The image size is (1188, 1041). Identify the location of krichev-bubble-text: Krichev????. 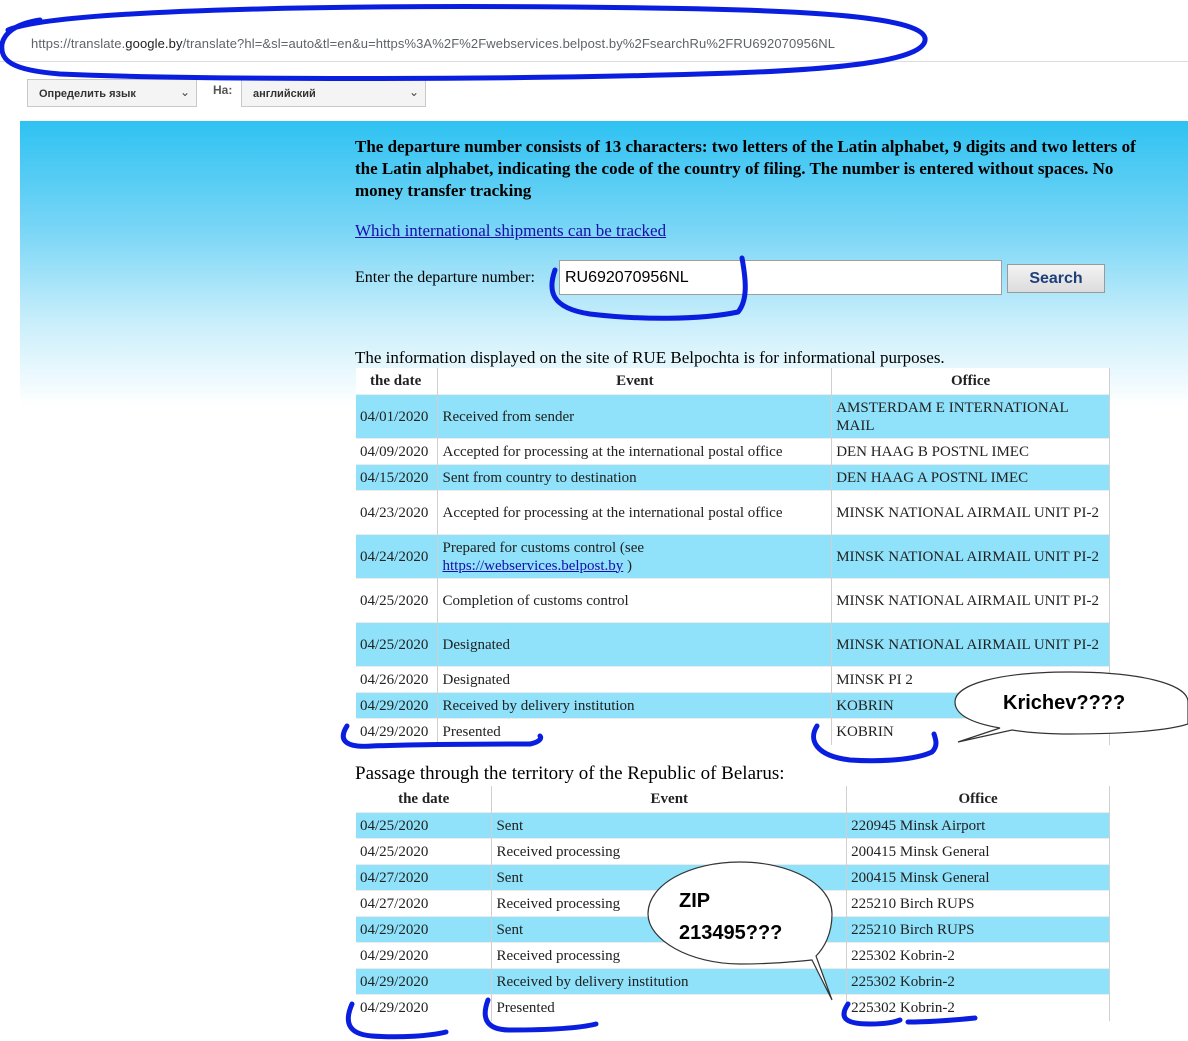
(1064, 703).